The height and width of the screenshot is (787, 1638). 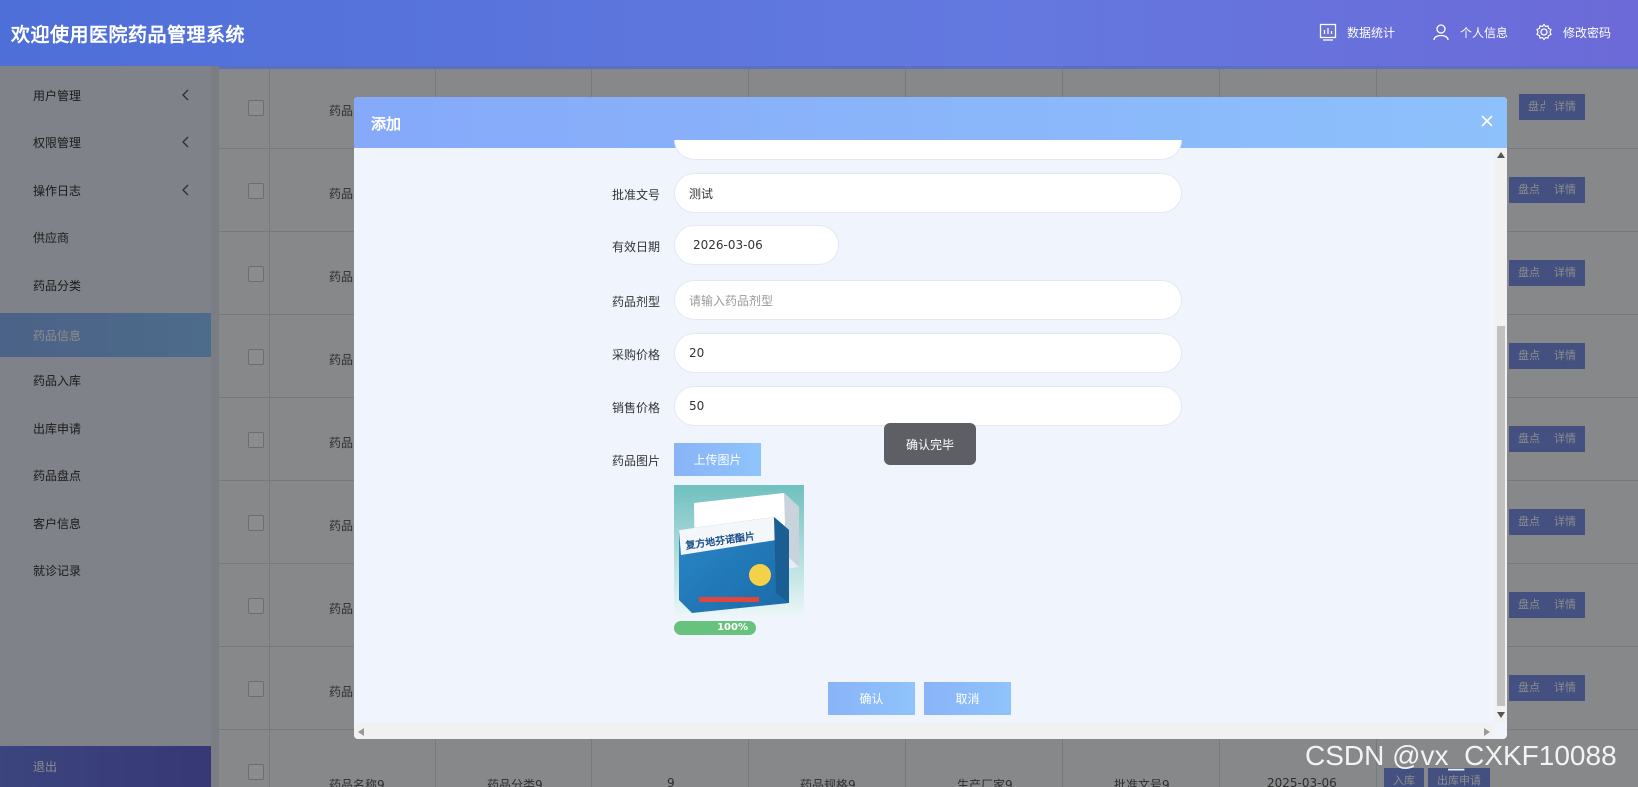 I want to click on approval-number-label: 批准文号, so click(x=636, y=195).